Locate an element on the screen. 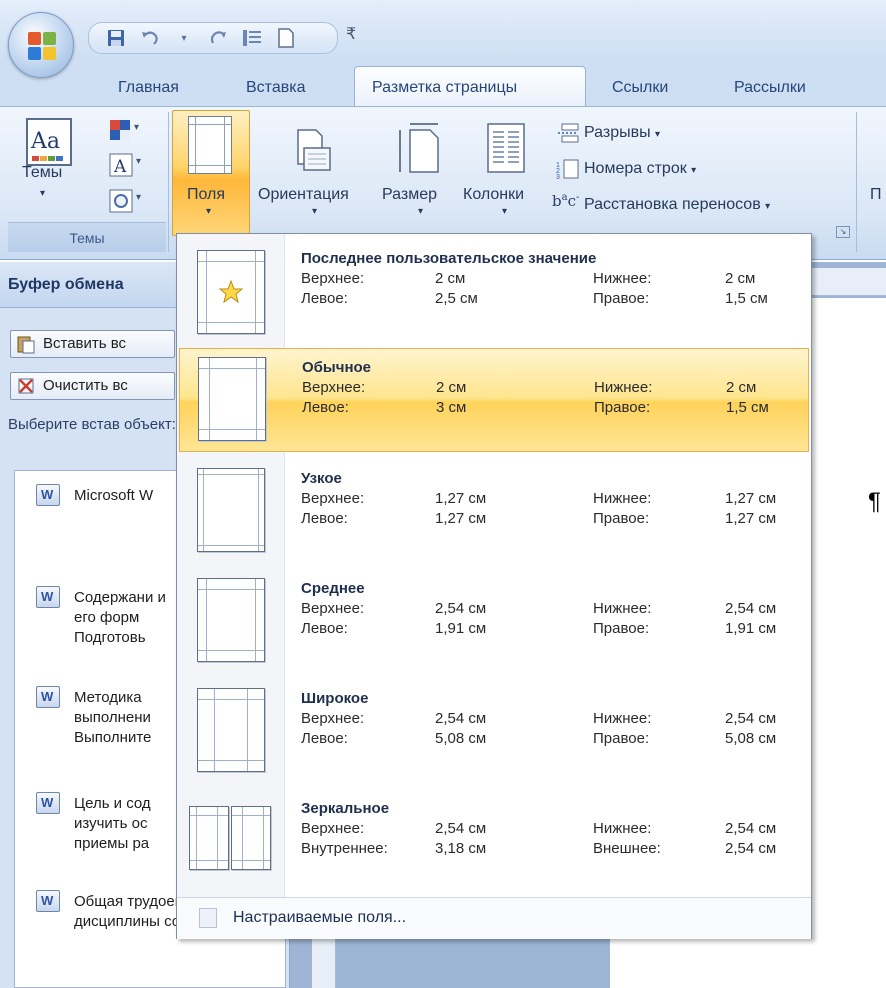 The width and height of the screenshot is (886, 988). left-value: 5,08 см is located at coordinates (461, 738).